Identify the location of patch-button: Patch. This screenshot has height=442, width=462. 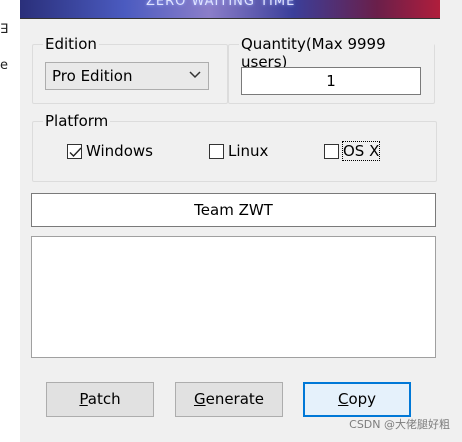
(100, 399).